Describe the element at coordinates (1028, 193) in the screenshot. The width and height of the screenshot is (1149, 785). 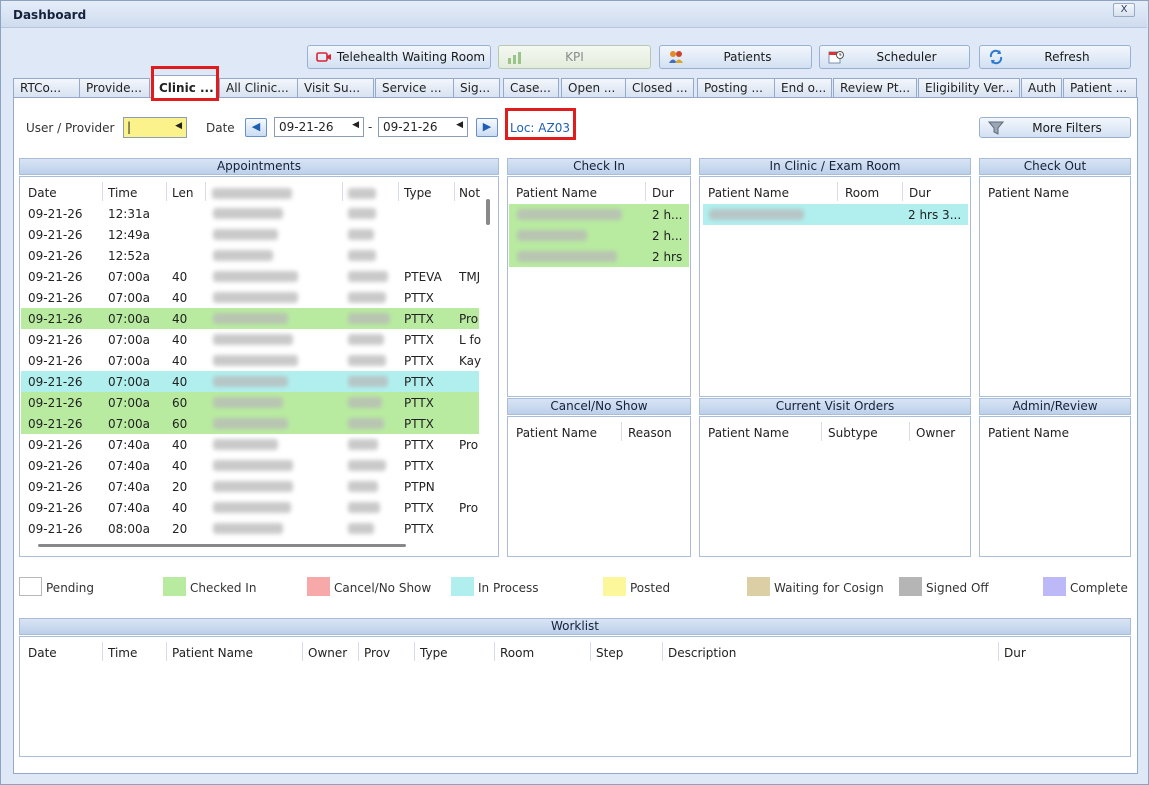
I see `check-out-col-patient: Patient Name` at that location.